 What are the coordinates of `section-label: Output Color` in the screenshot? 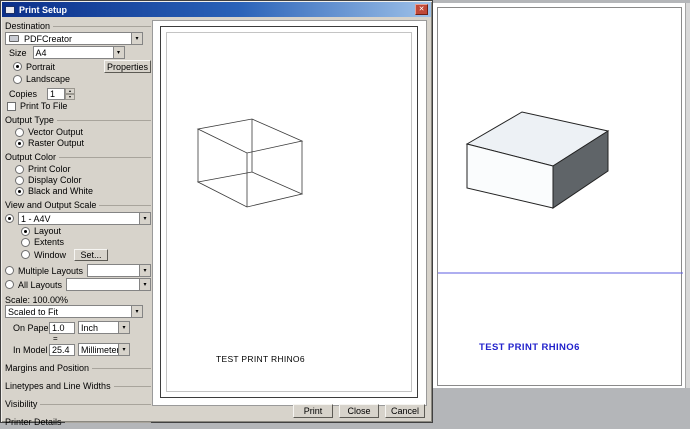 It's located at (31, 157).